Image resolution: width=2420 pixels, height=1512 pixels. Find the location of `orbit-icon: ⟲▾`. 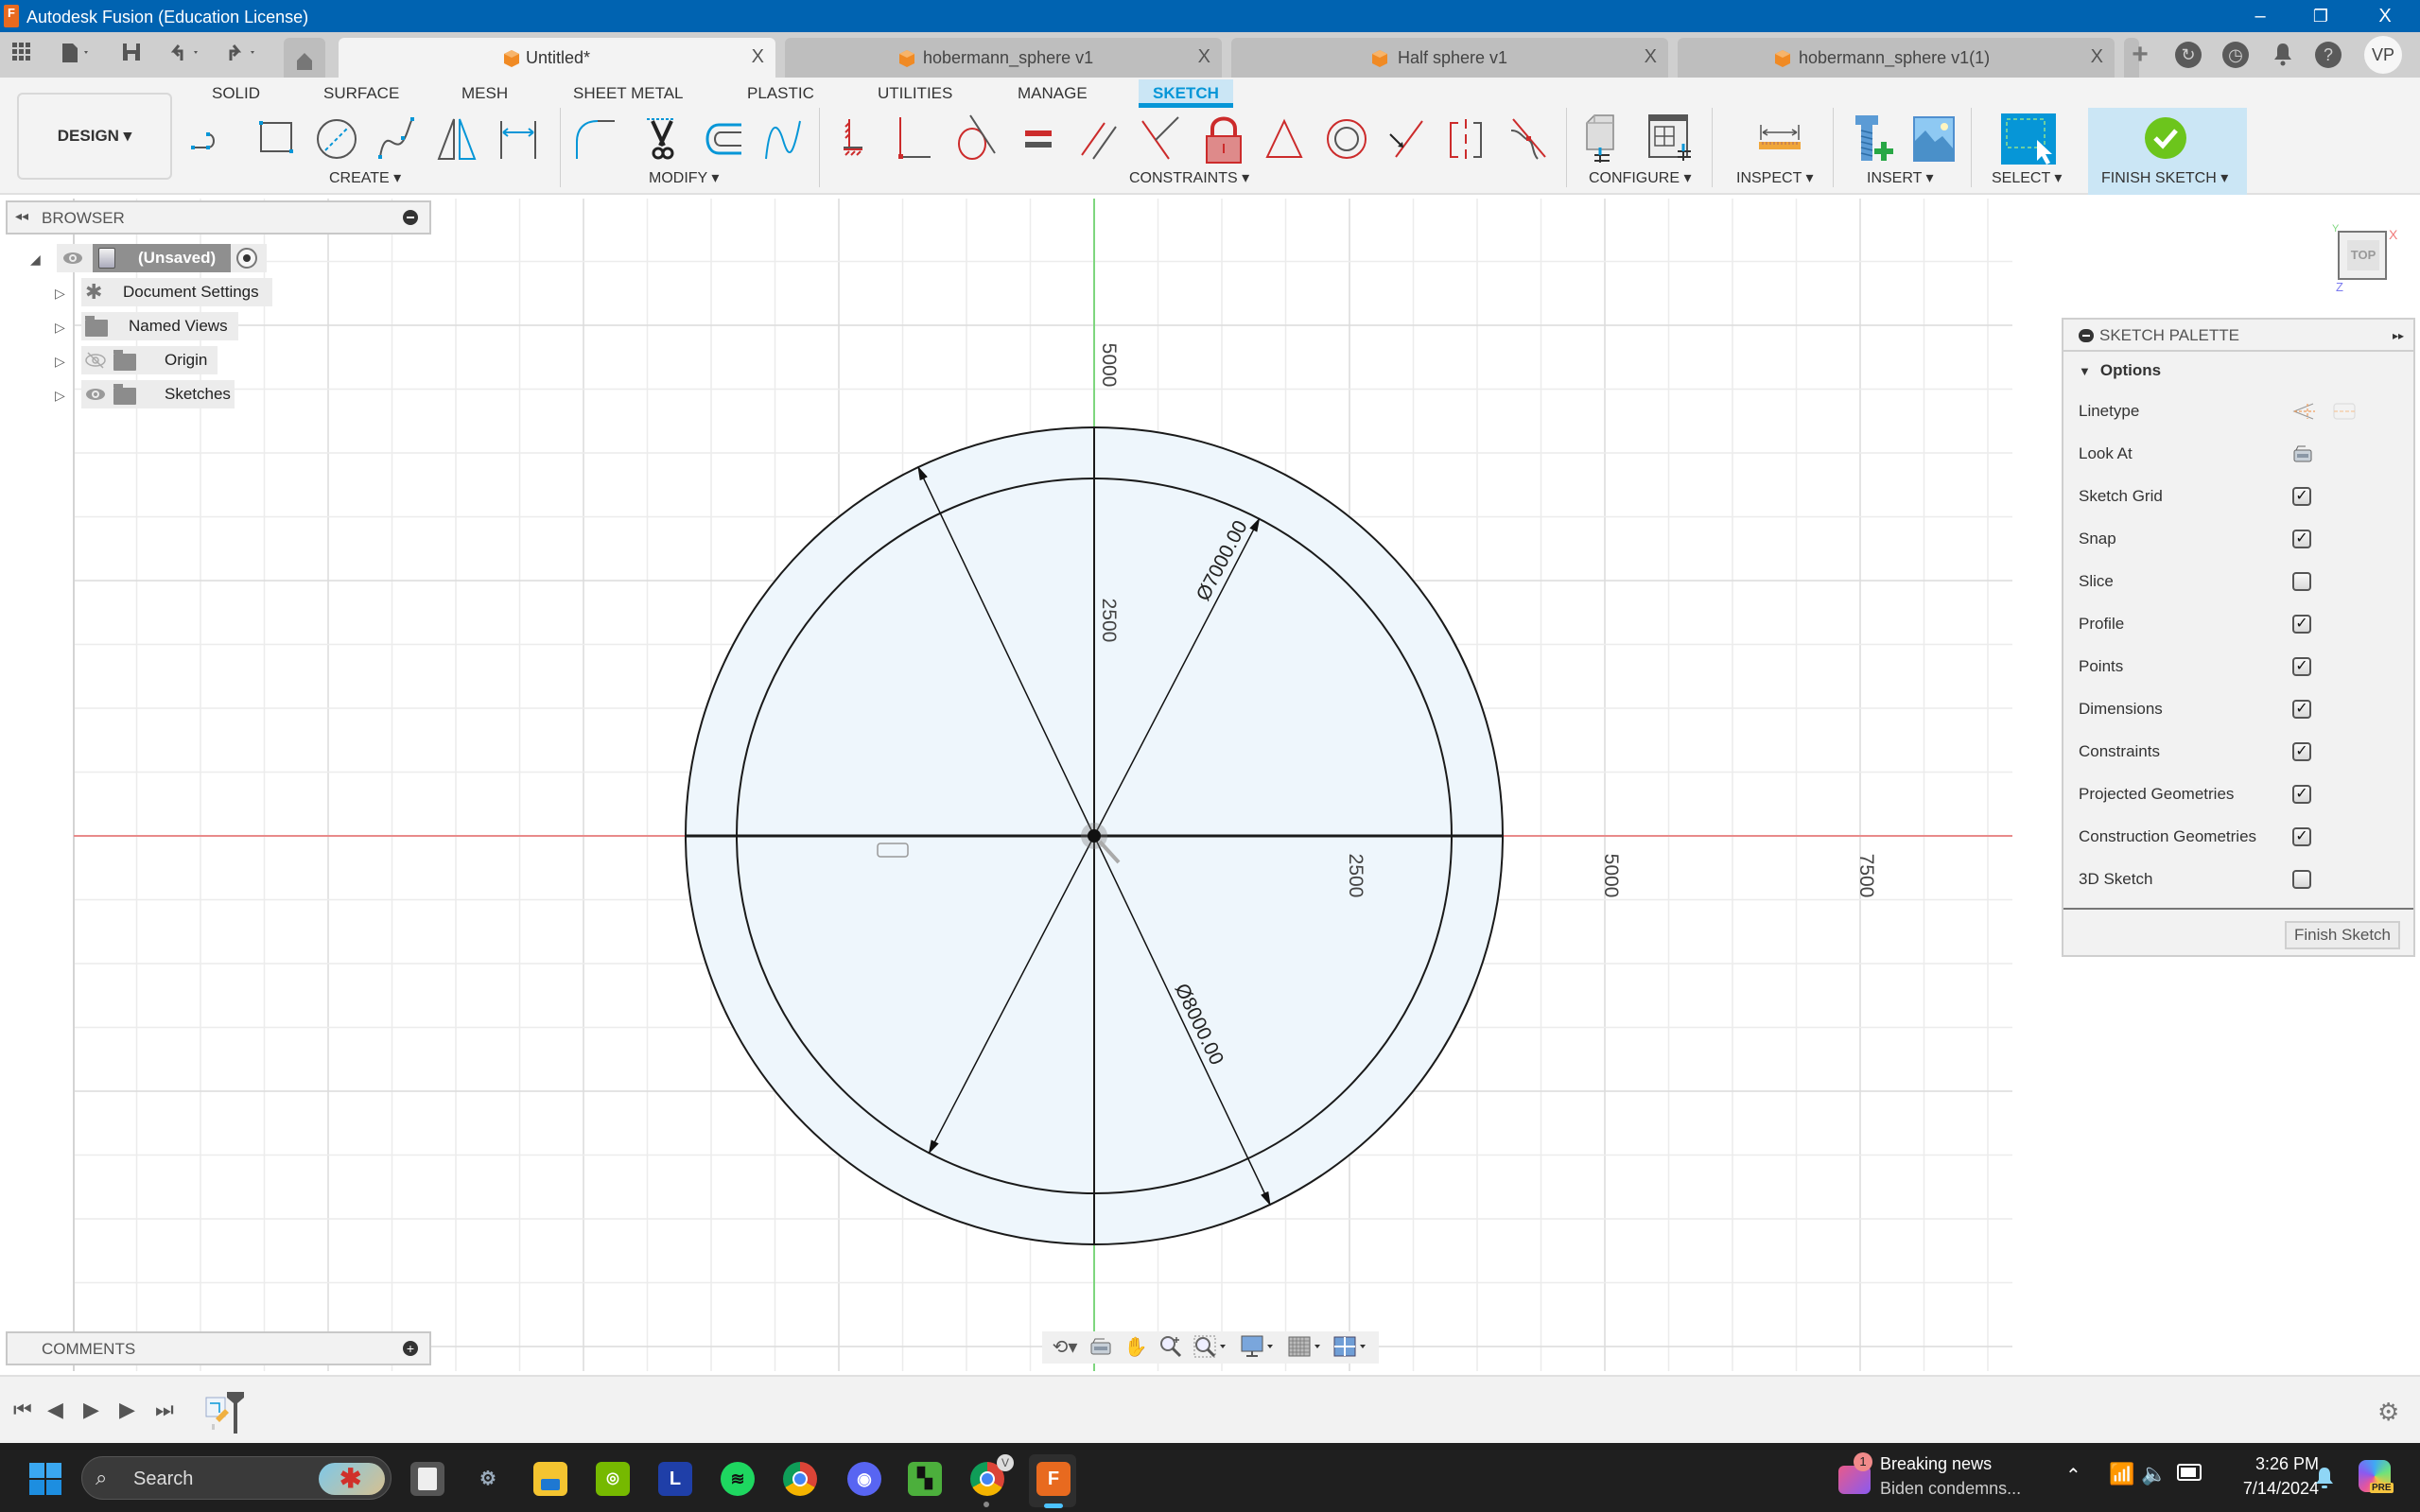

orbit-icon: ⟲▾ is located at coordinates (1065, 1347).